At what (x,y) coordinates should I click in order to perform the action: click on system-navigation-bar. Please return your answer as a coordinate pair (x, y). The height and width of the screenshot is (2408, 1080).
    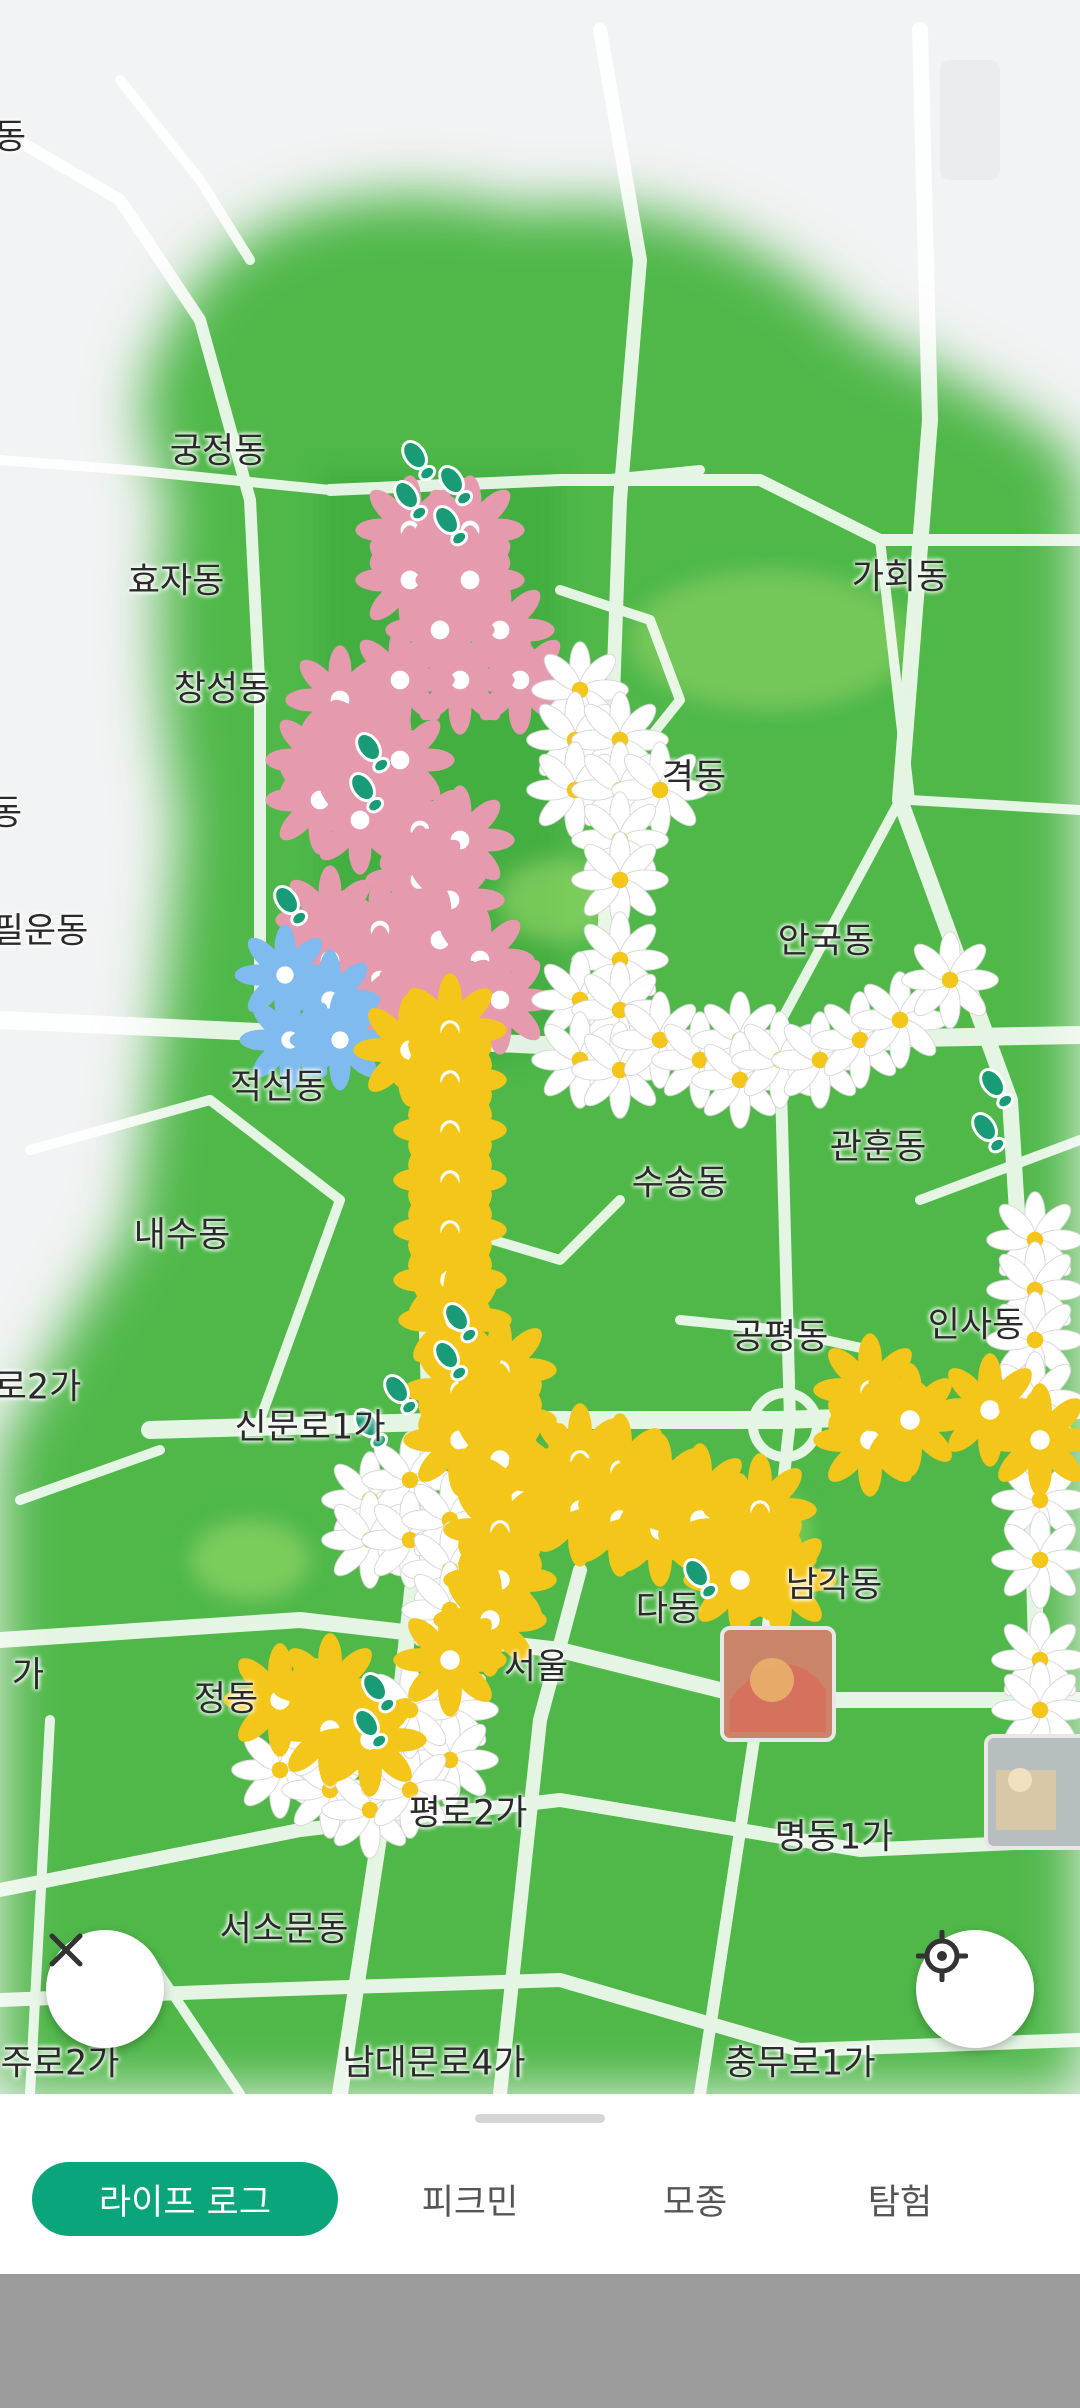
    Looking at the image, I should click on (540, 2341).